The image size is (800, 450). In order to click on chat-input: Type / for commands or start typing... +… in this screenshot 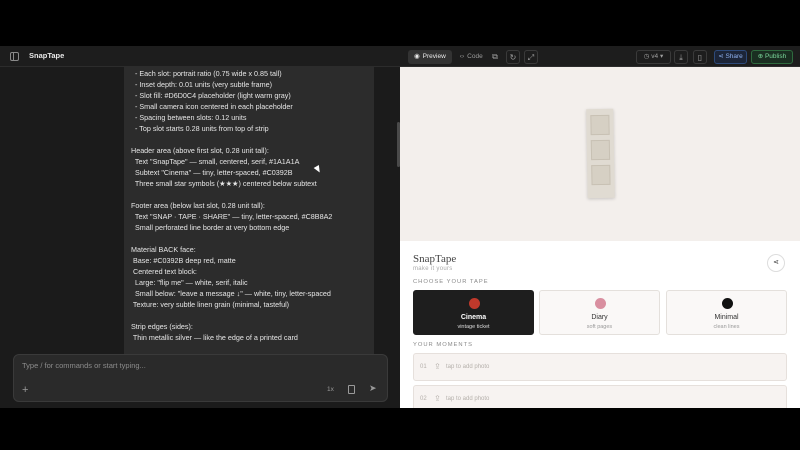, I will do `click(200, 378)`.